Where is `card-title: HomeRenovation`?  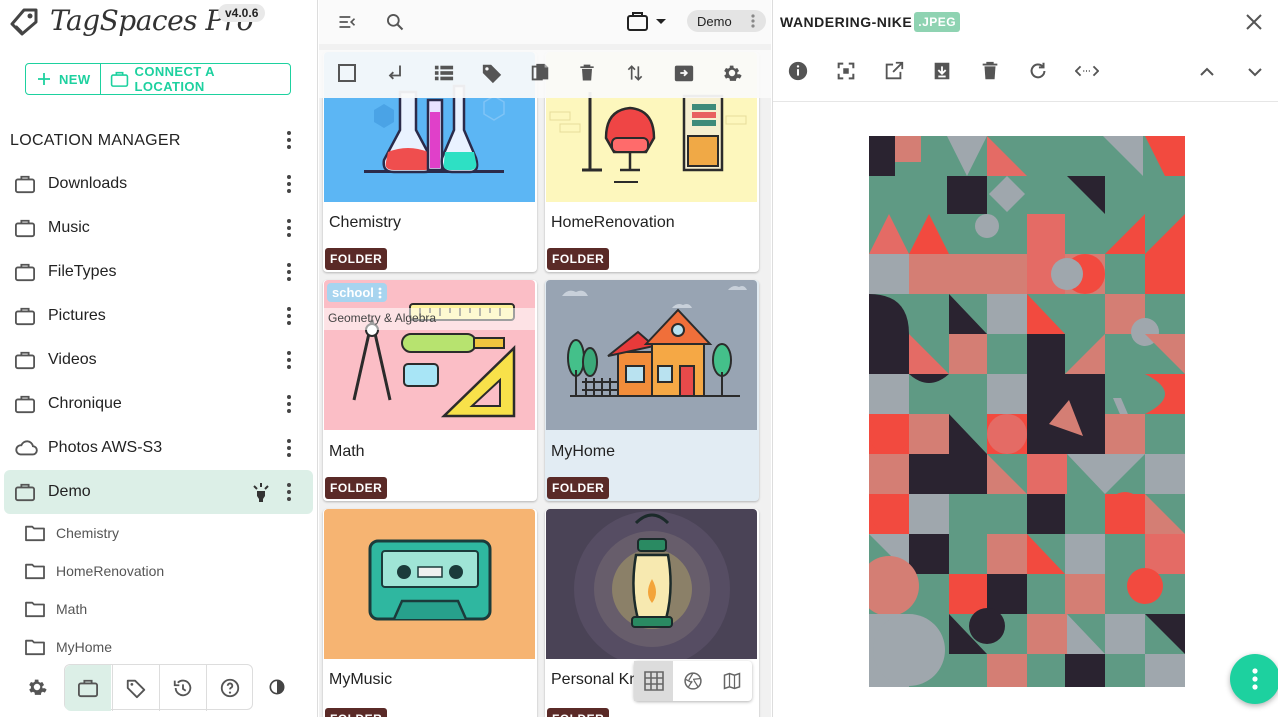 card-title: HomeRenovation is located at coordinates (613, 222).